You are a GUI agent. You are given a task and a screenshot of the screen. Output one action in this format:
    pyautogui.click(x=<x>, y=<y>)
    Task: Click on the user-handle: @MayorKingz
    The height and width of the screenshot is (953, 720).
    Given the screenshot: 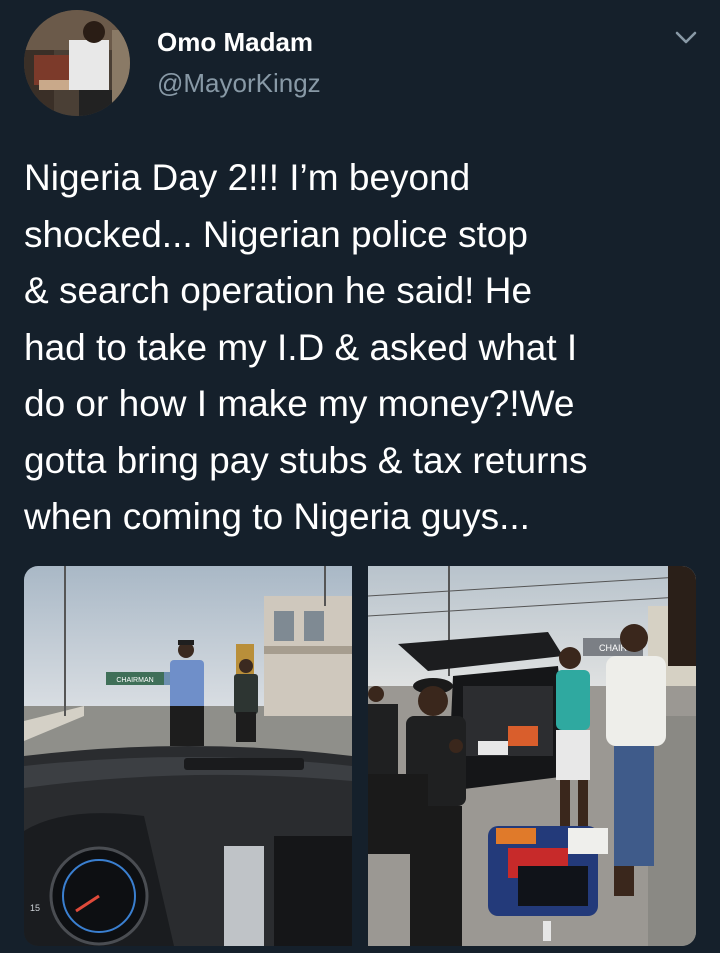 What is the action you would take?
    pyautogui.click(x=239, y=83)
    